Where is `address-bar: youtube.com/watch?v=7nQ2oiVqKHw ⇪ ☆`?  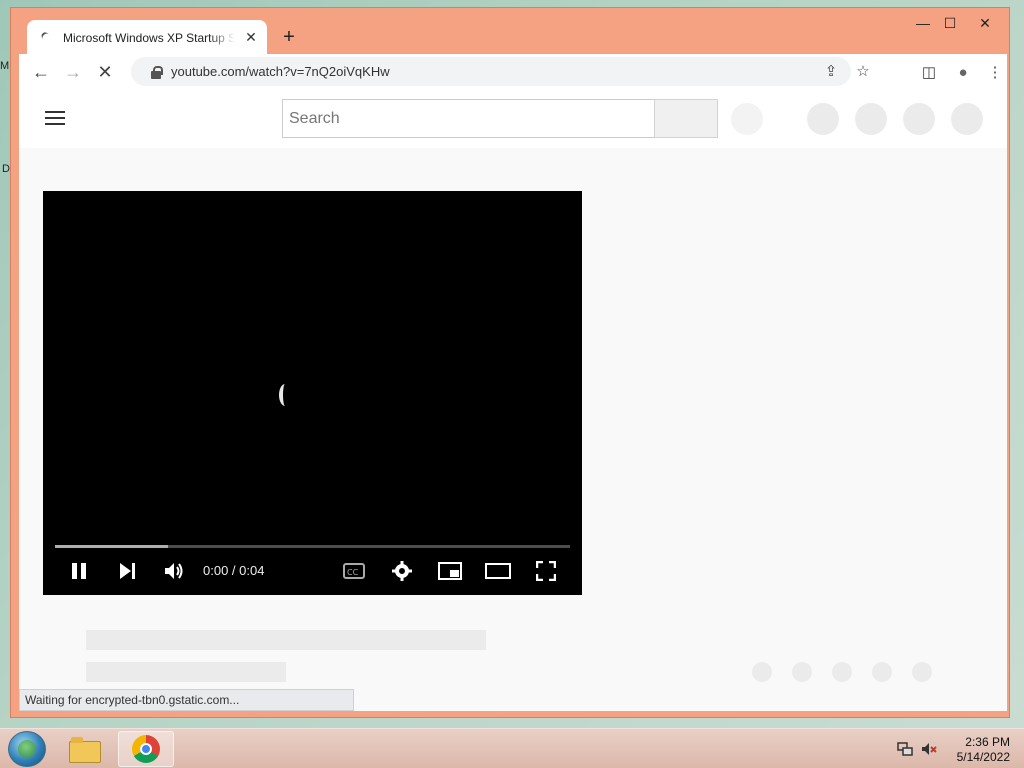 address-bar: youtube.com/watch?v=7nQ2oiVqKHw ⇪ ☆ is located at coordinates (500, 71).